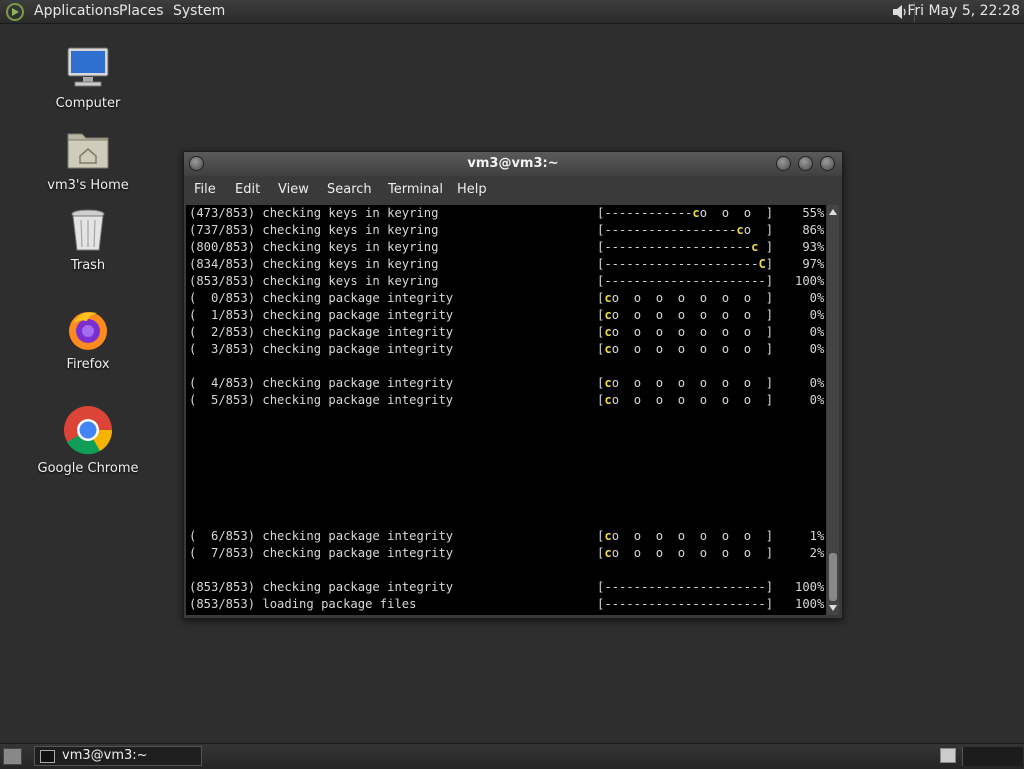 This screenshot has width=1024, height=769. I want to click on desktop-icon-home: vm3's Home, so click(88, 160).